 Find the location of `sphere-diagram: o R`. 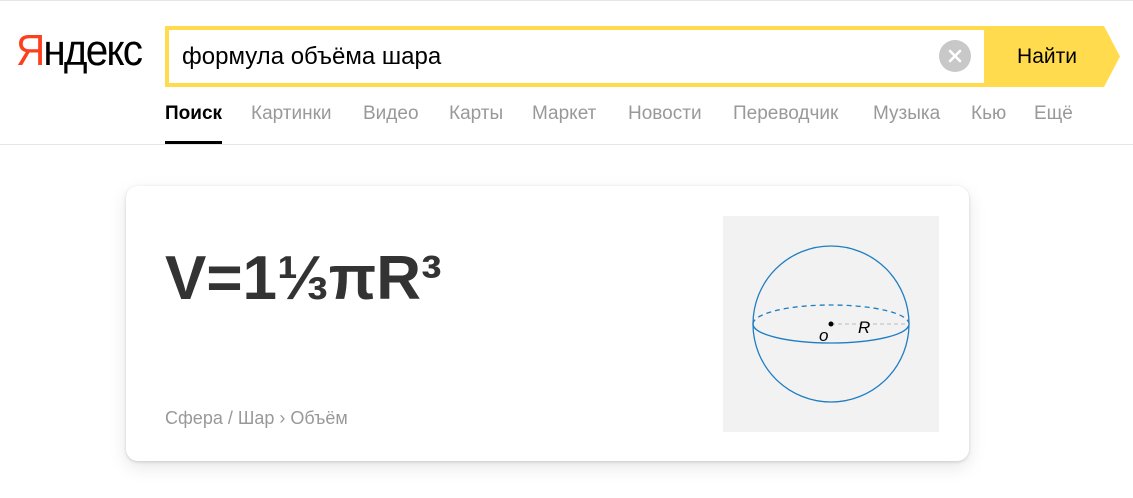

sphere-diagram: o R is located at coordinates (831, 324).